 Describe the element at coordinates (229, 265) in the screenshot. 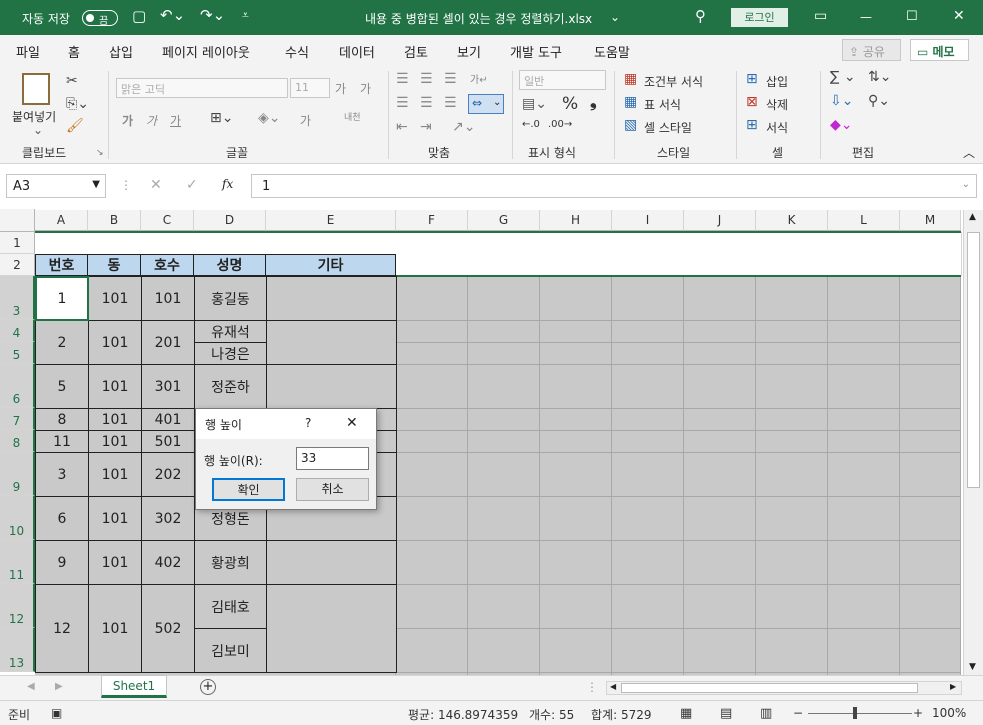

I see `header-cell-name: 성명` at that location.